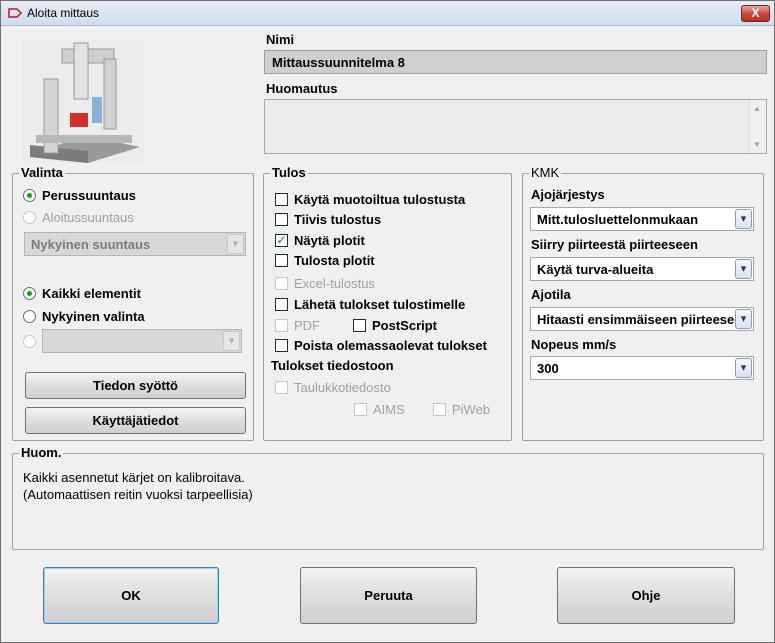 The height and width of the screenshot is (643, 775). Describe the element at coordinates (515, 126) in the screenshot. I see `note-textarea: ▲ ▼` at that location.